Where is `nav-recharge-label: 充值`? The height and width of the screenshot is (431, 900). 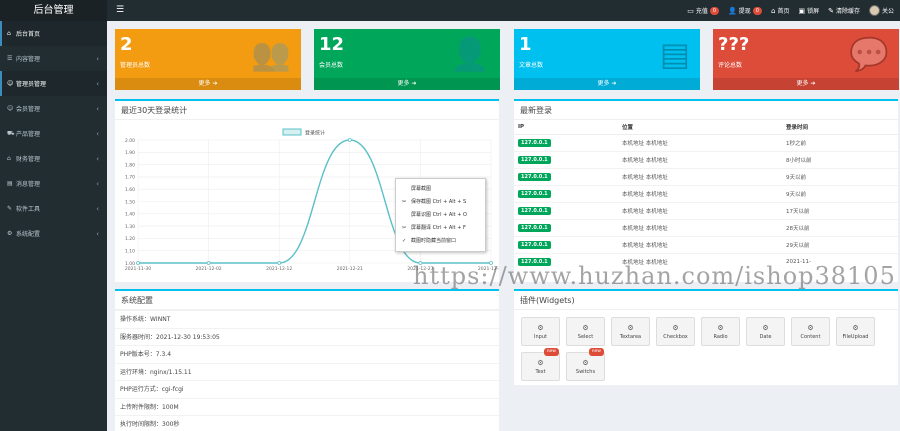 nav-recharge-label: 充值 is located at coordinates (701, 11).